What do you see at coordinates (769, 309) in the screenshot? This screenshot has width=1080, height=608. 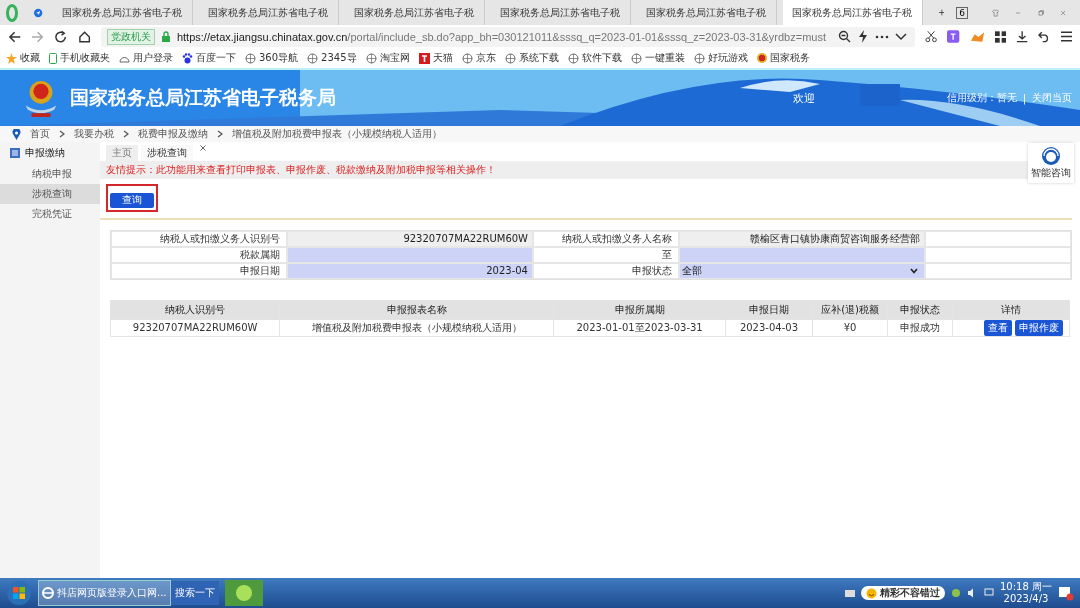 I see `column-header: 申报日期` at bounding box center [769, 309].